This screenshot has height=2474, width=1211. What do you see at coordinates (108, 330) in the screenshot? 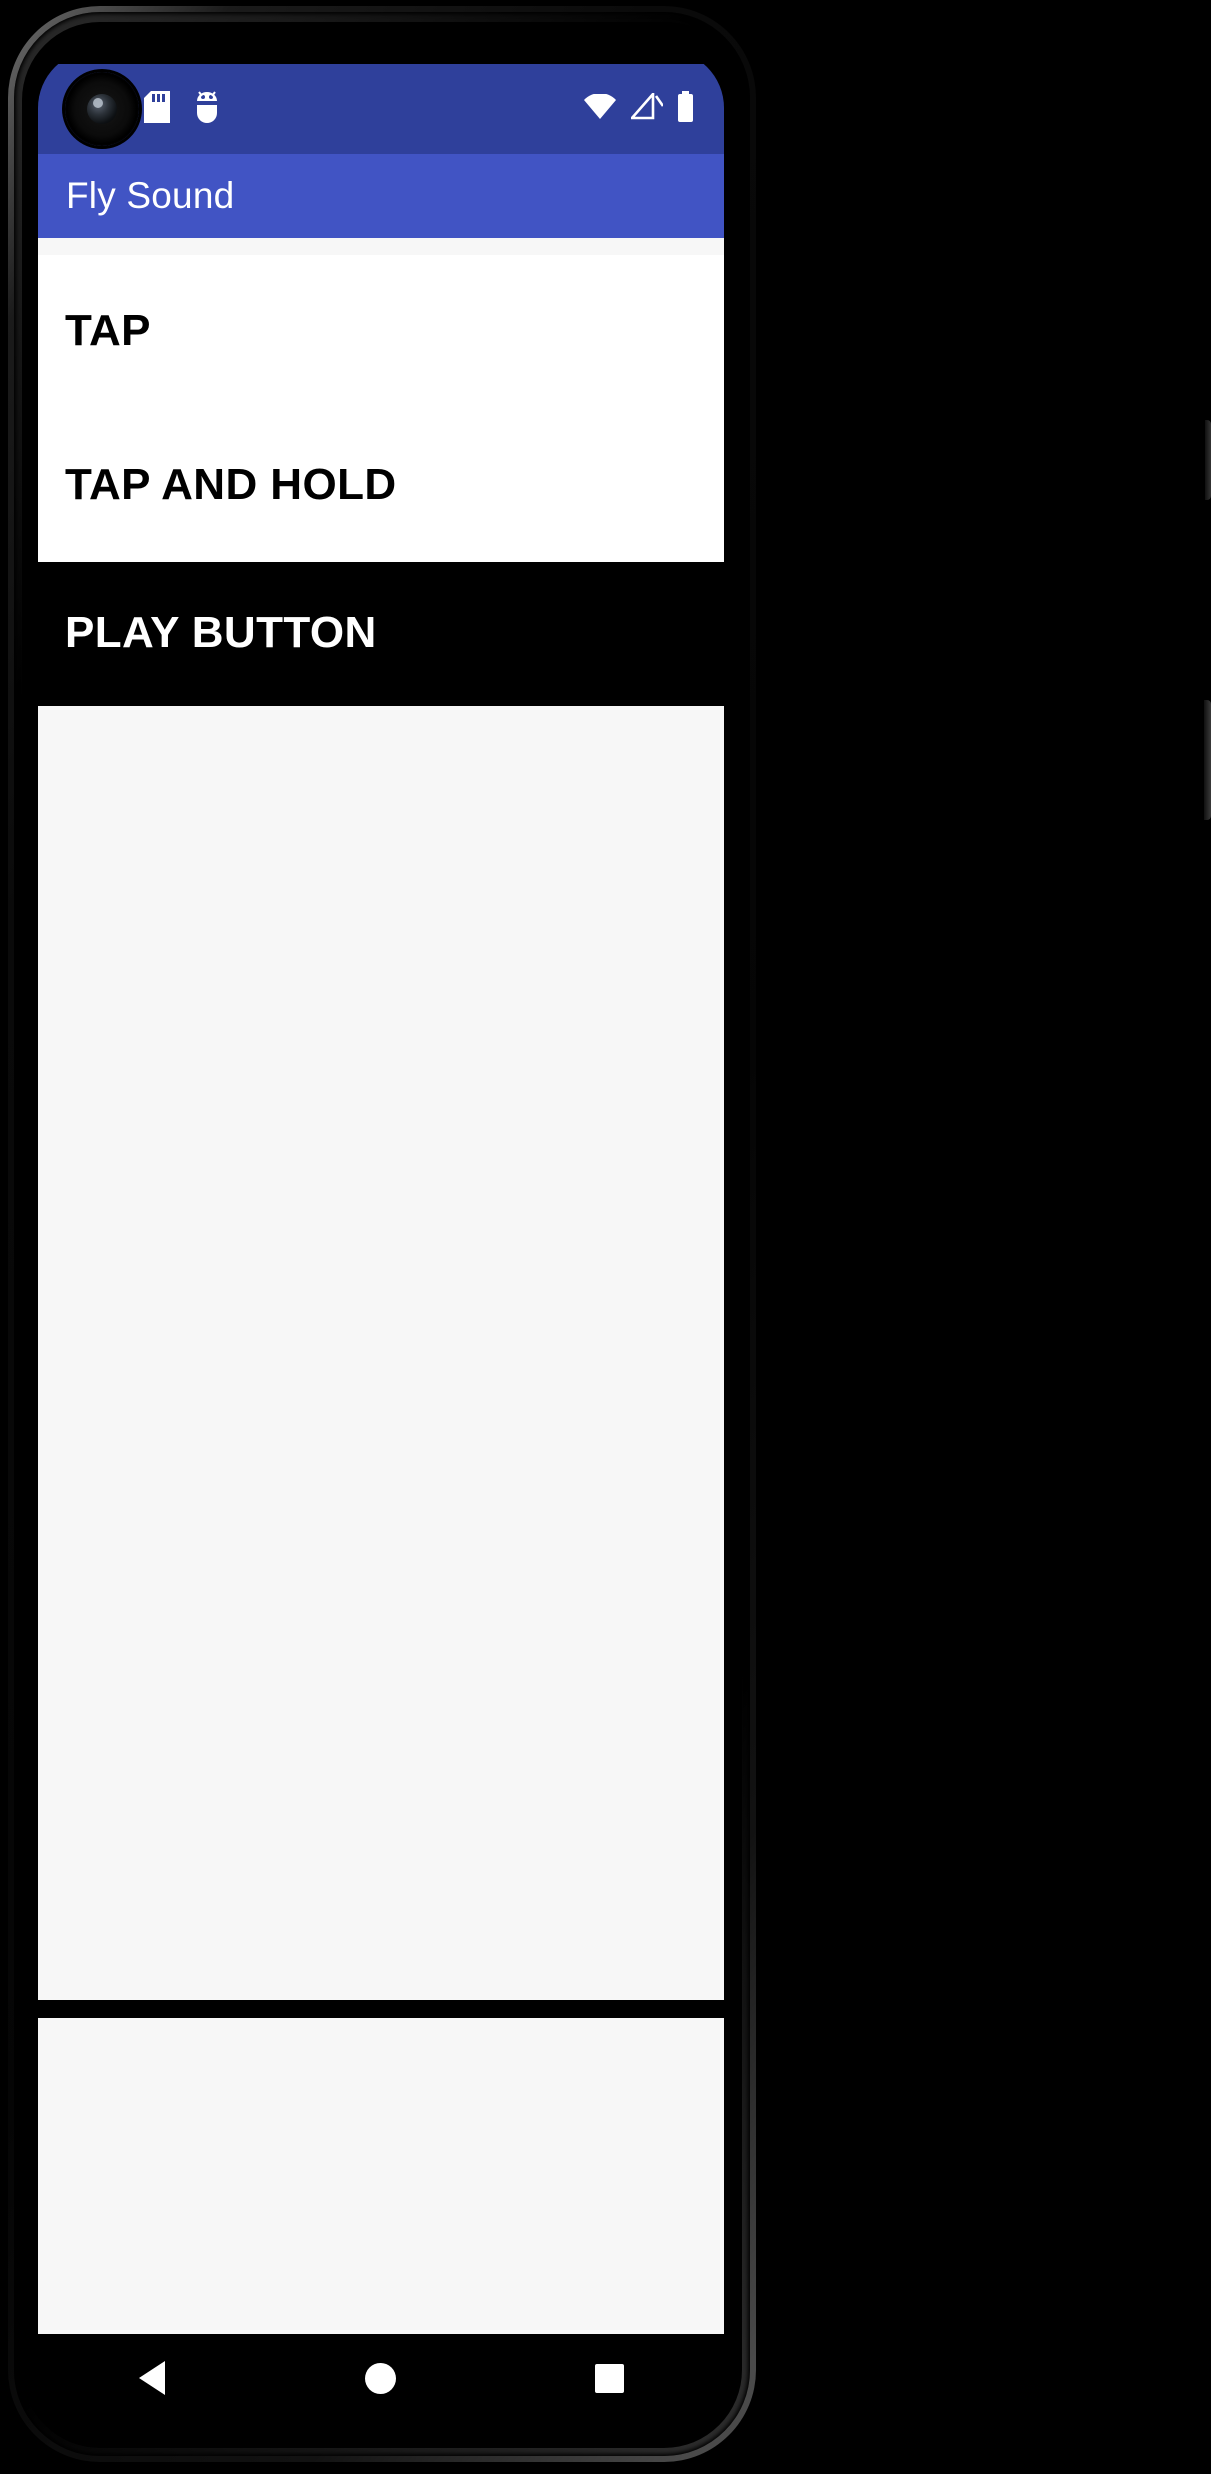
I see `tap-button-label: TAP` at bounding box center [108, 330].